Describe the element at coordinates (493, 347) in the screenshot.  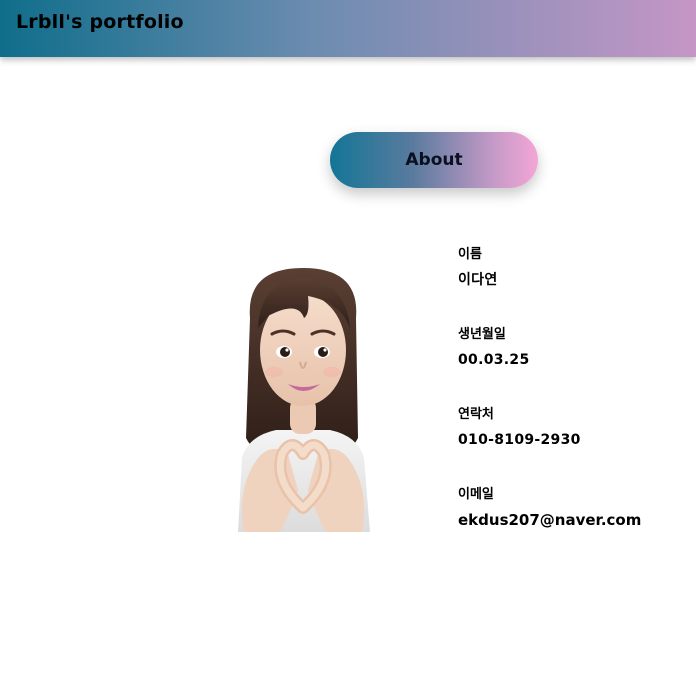
I see `info-item-birthdate: 생년월일 00.03.25` at that location.